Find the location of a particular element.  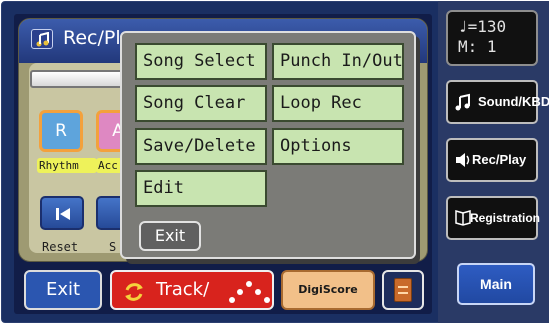

rhythm-part-letter: R is located at coordinates (61, 131).